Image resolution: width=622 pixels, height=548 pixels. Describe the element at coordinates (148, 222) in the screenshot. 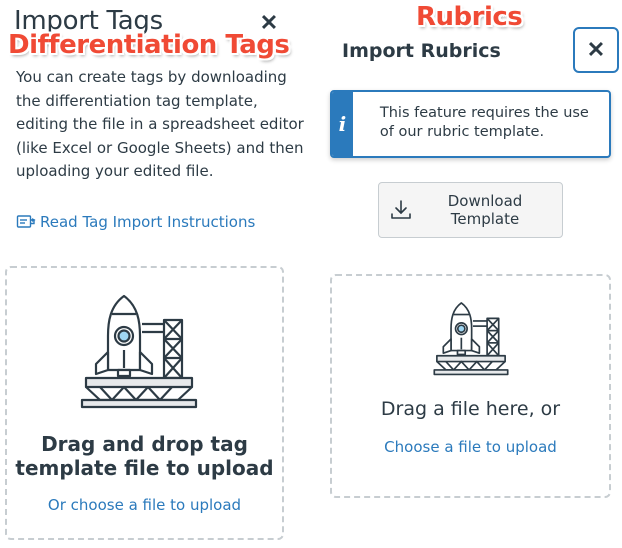

I see `read-instructions-label: Read Tag Import Instructions` at that location.